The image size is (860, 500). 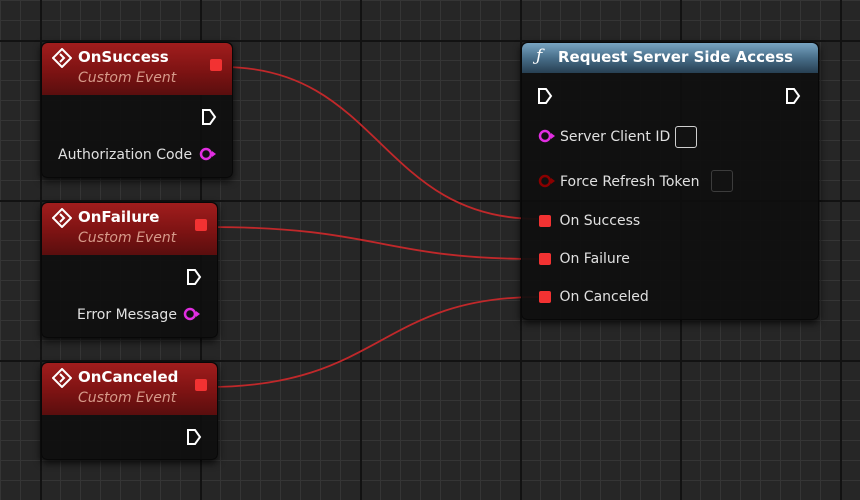 What do you see at coordinates (594, 259) in the screenshot?
I see `pin-label: On Failure` at bounding box center [594, 259].